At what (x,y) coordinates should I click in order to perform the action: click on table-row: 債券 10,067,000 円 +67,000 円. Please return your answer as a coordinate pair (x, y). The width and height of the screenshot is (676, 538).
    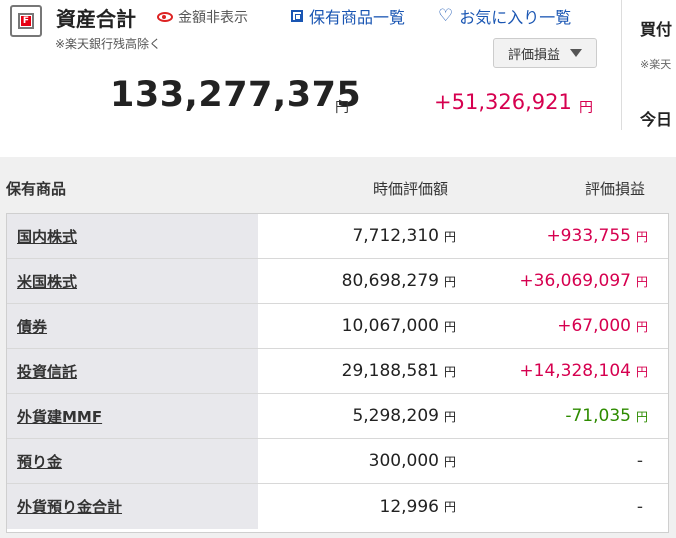
    Looking at the image, I should click on (337, 326).